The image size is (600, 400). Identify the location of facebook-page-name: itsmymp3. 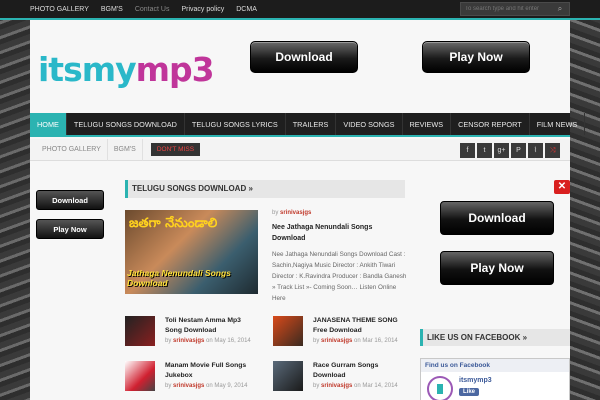
(475, 380).